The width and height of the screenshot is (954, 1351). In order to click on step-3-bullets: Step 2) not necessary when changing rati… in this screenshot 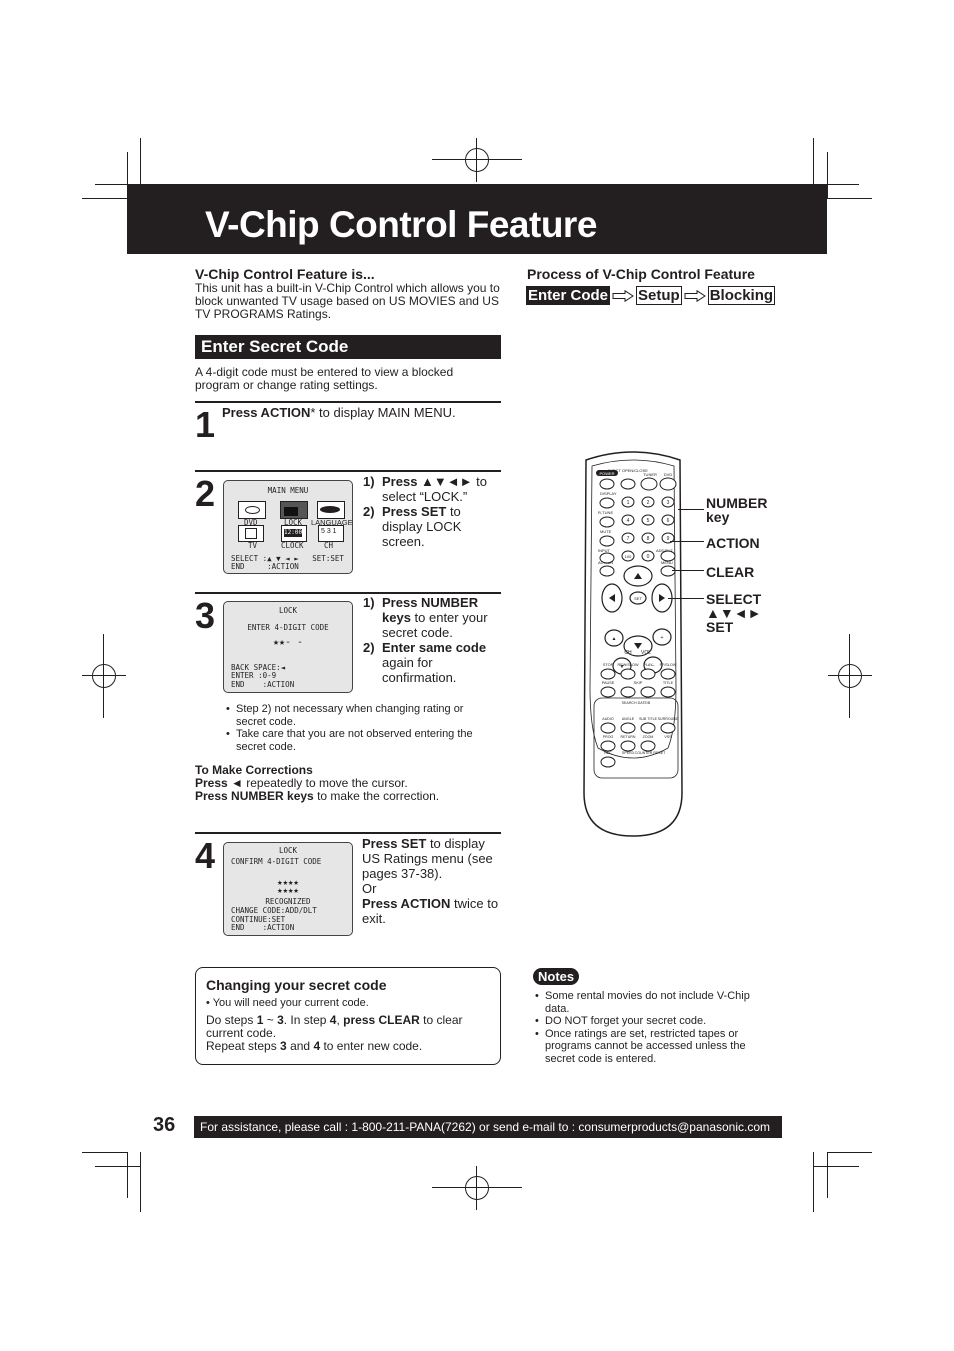, I will do `click(361, 728)`.